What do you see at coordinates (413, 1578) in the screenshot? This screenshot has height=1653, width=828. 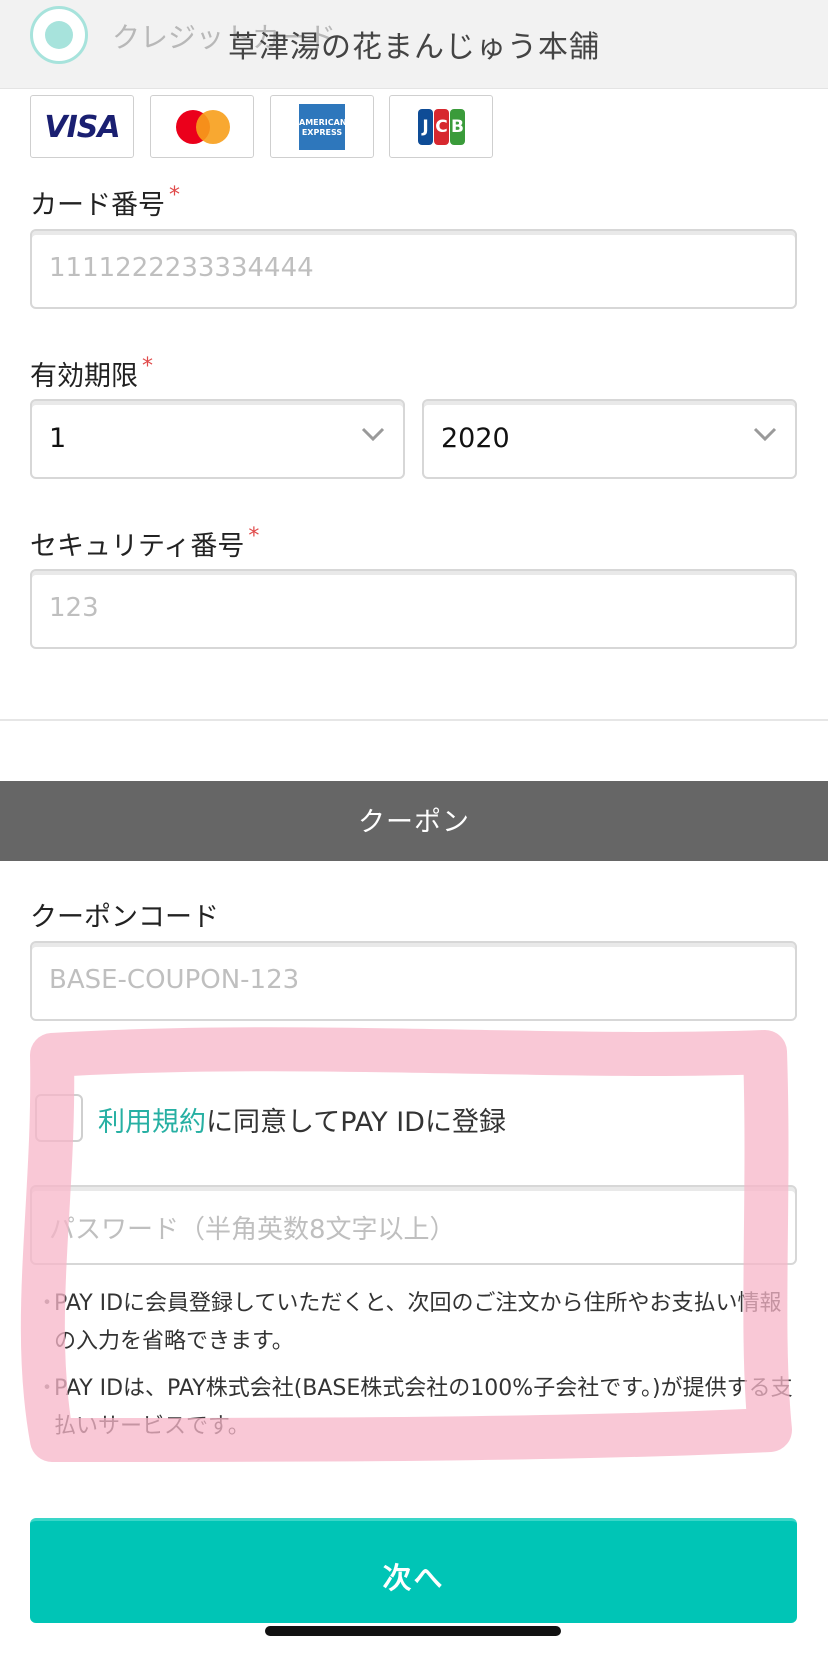 I see `next-button-label: 次へ` at bounding box center [413, 1578].